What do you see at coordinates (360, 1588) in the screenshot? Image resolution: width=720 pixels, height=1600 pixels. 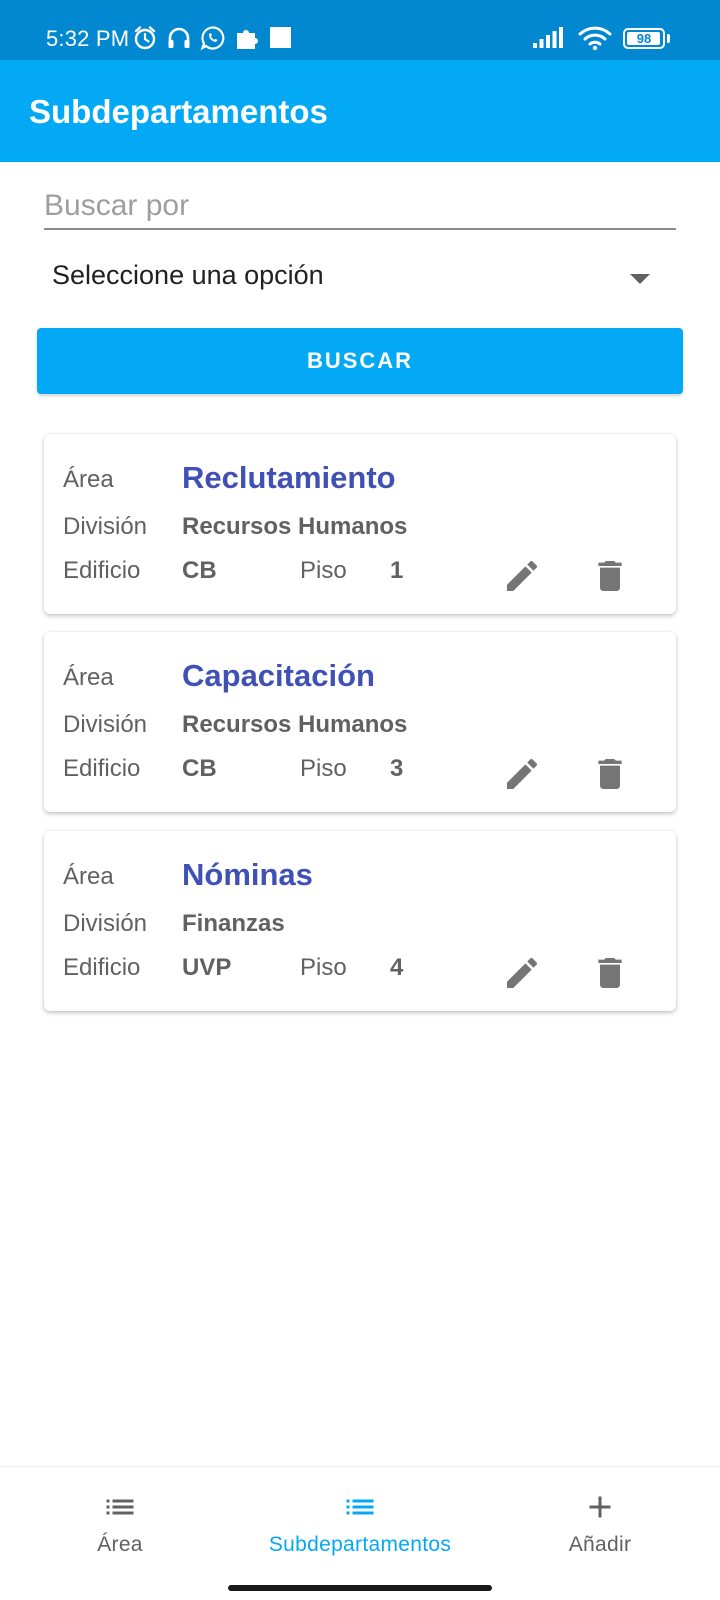 I see `home-indicator` at bounding box center [360, 1588].